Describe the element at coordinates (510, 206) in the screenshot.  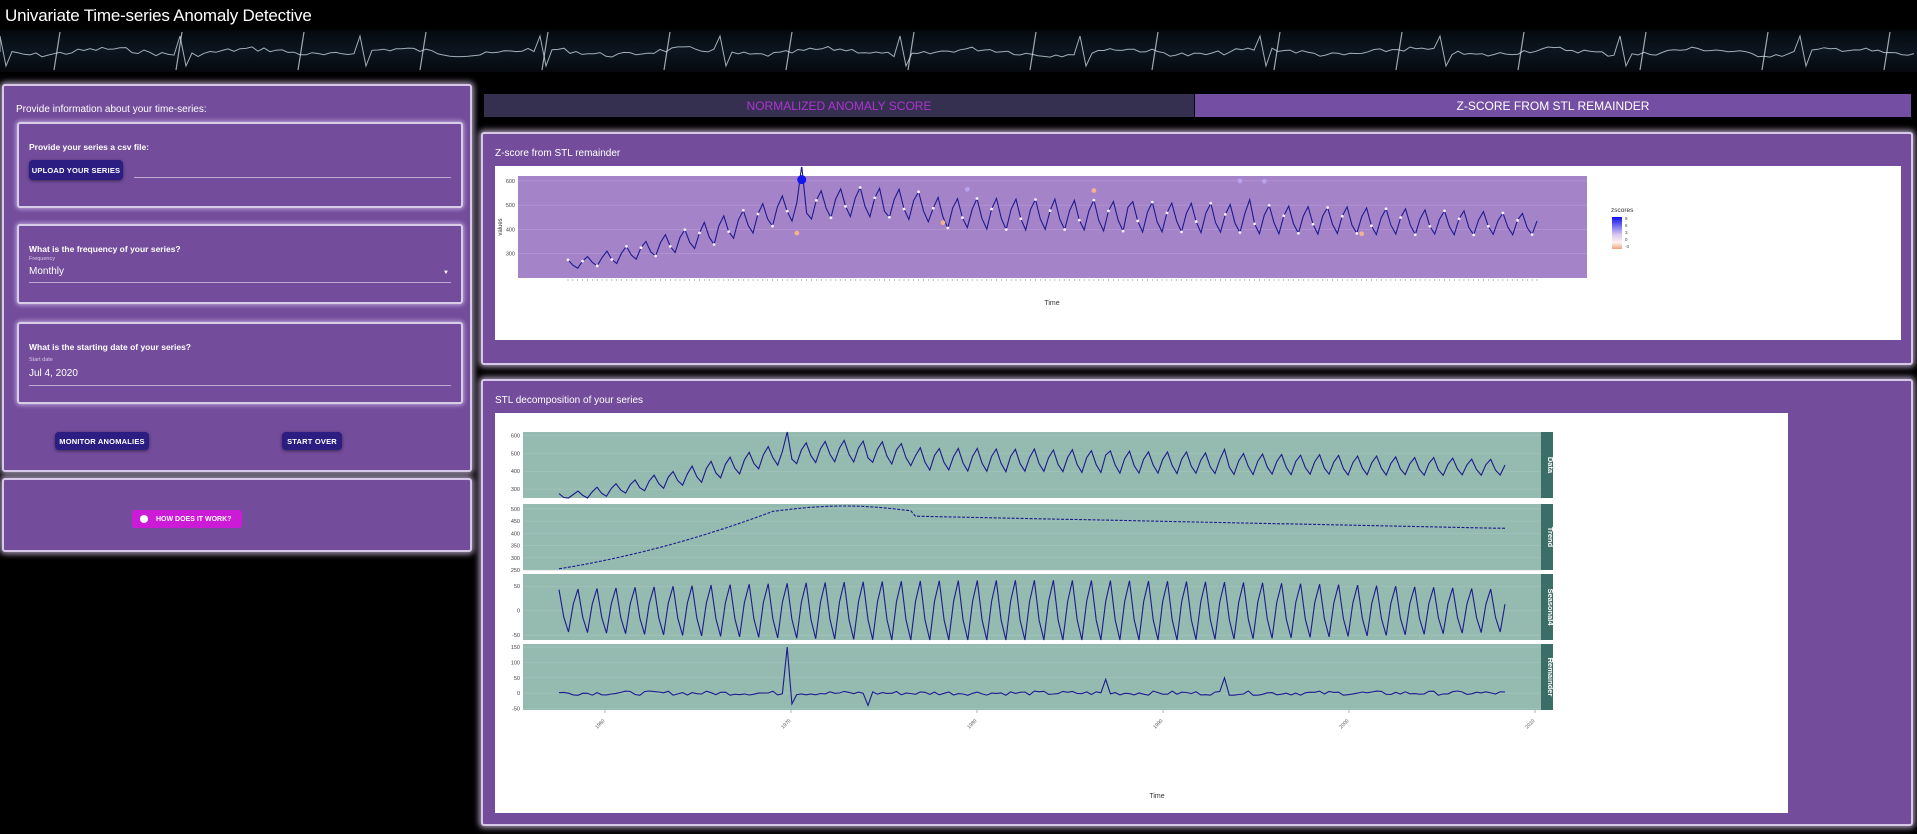
I see `zscore-ytick: 500` at that location.